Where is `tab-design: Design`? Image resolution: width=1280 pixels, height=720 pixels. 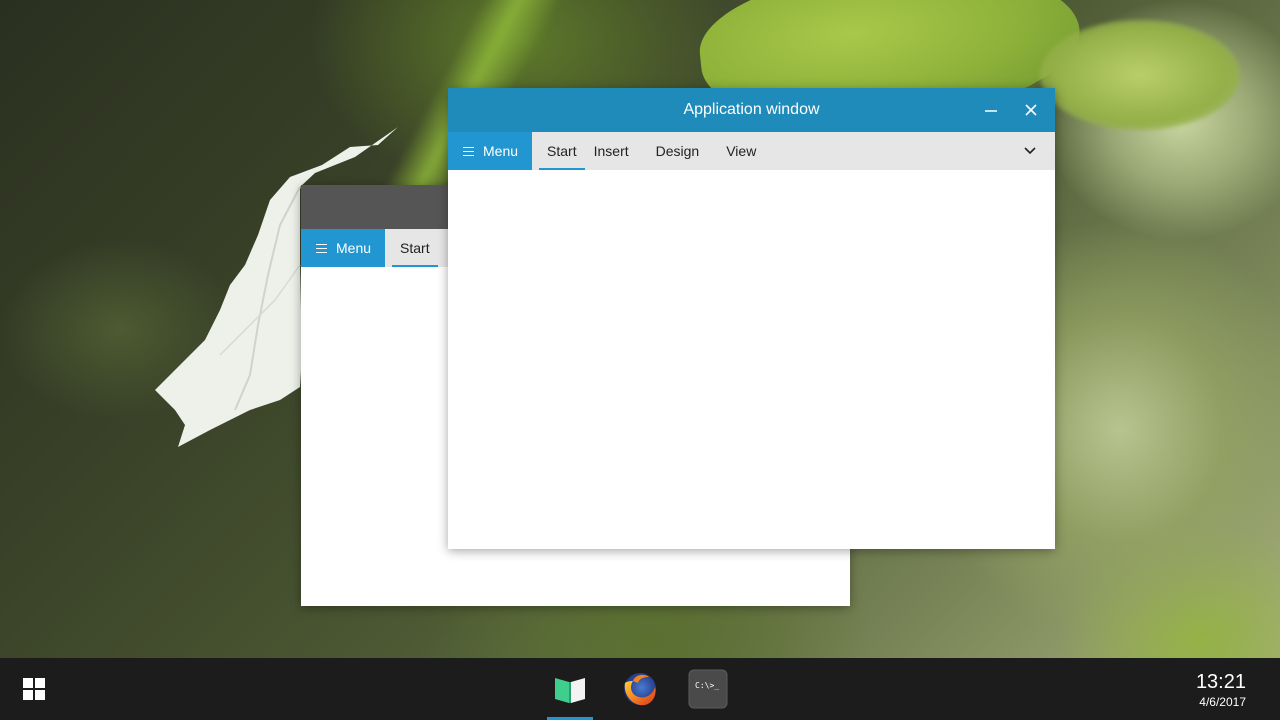 tab-design: Design is located at coordinates (678, 151).